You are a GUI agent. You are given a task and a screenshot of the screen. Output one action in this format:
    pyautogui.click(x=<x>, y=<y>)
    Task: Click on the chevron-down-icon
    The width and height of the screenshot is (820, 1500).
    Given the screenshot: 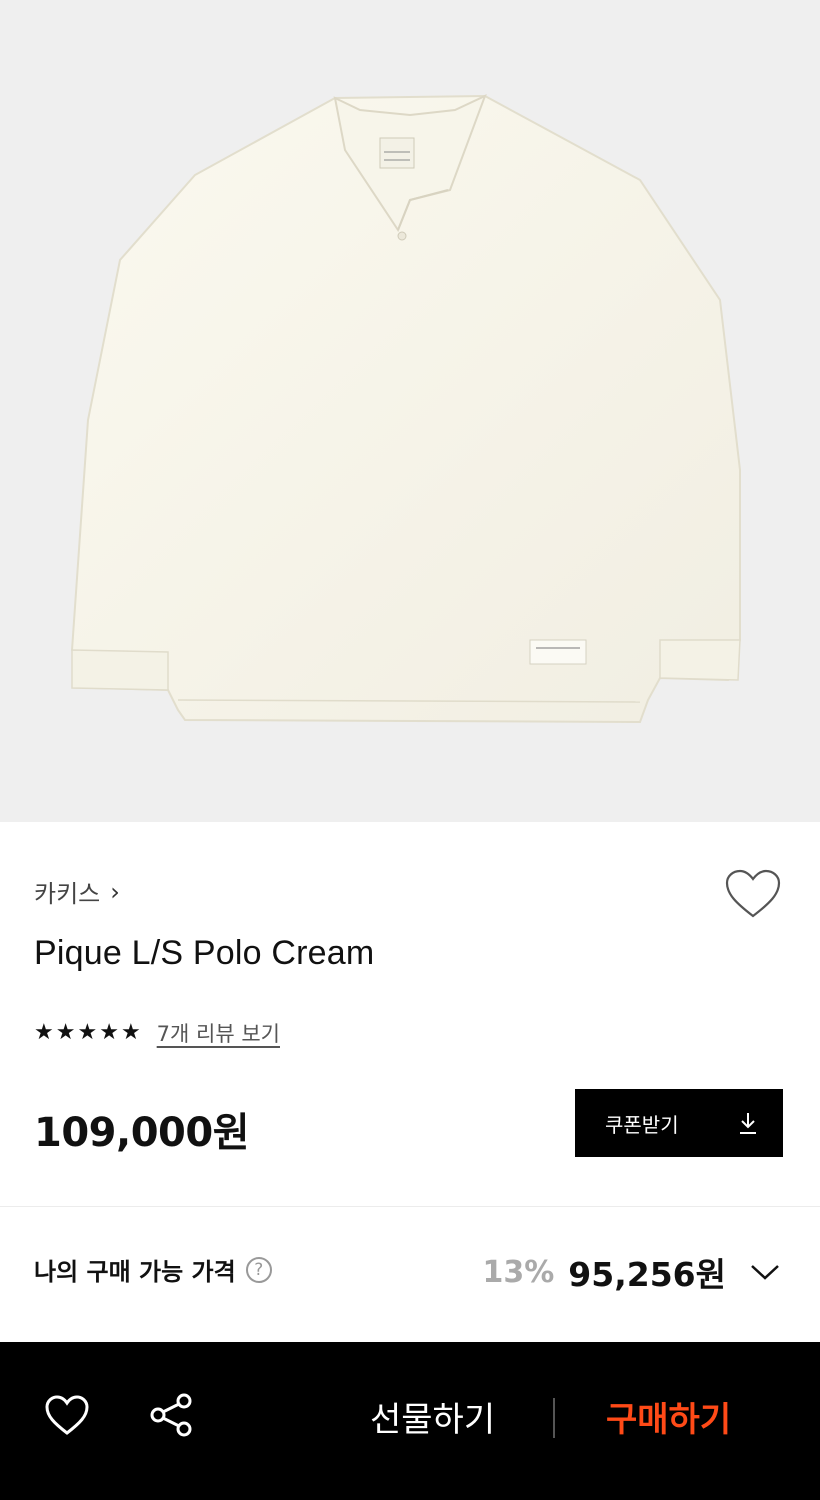 What is the action you would take?
    pyautogui.click(x=765, y=1272)
    